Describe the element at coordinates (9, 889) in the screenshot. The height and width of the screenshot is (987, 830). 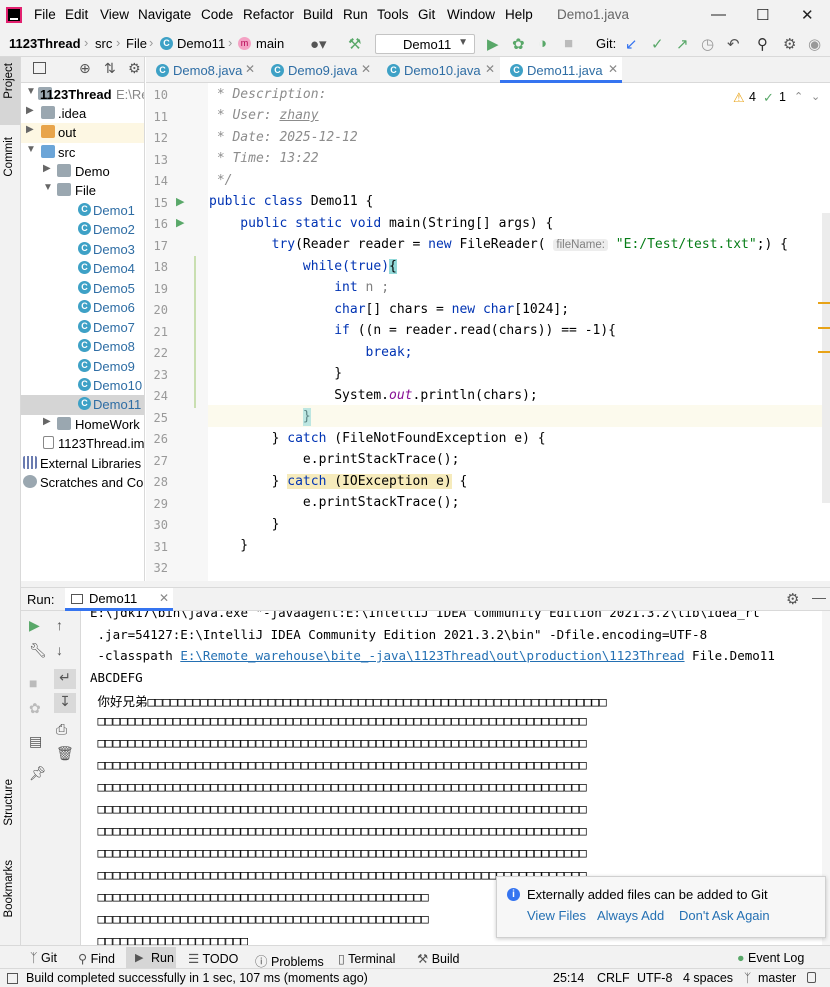
I see `bookmarks-tool-label: Bookmarks` at that location.